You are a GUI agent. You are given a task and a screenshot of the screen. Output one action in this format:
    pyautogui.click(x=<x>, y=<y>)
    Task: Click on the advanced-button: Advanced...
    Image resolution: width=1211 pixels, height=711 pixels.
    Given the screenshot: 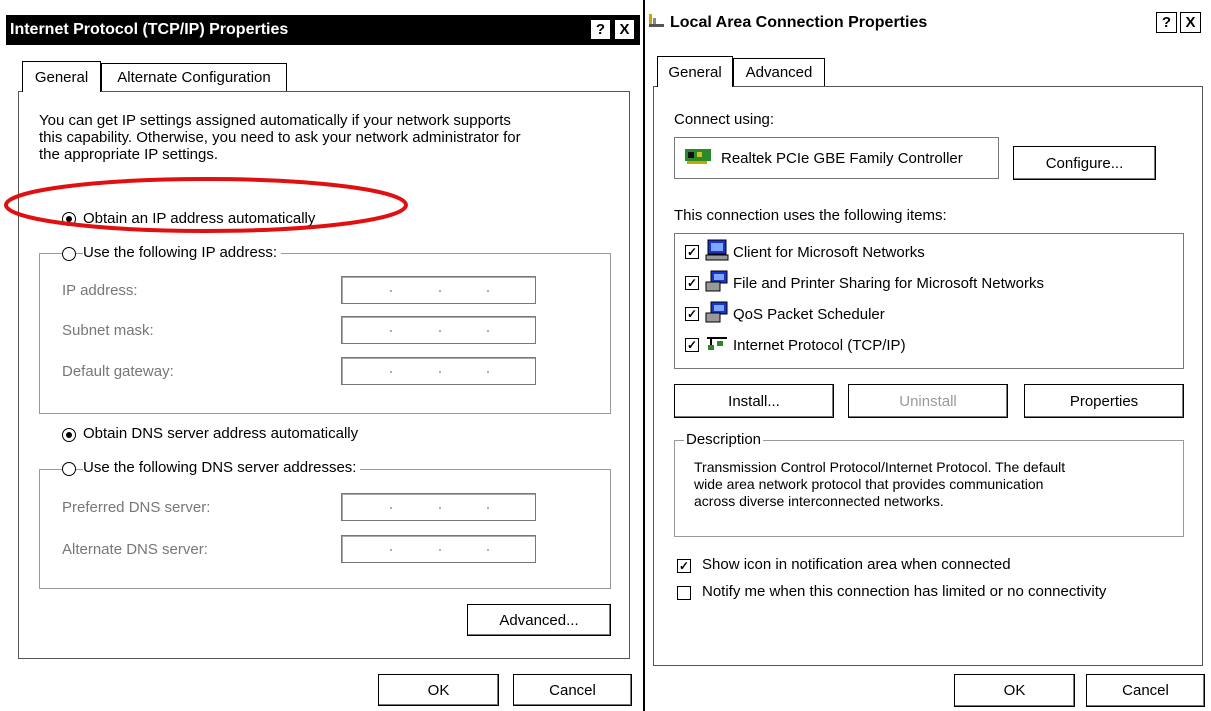 What is the action you would take?
    pyautogui.click(x=539, y=620)
    